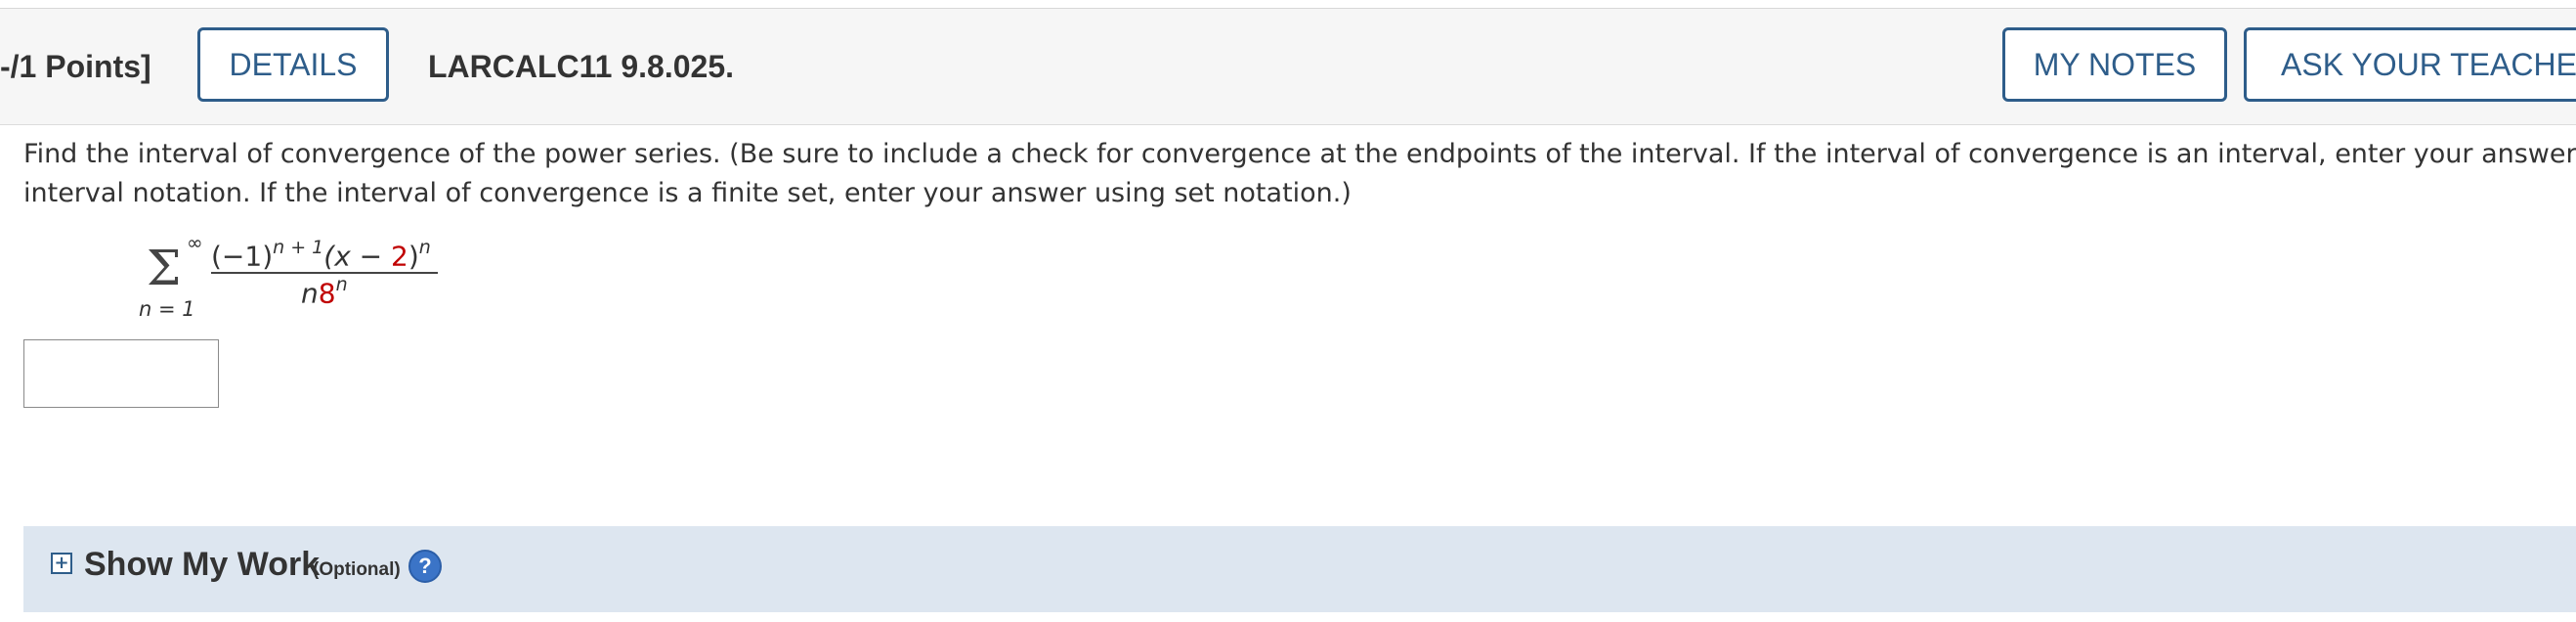 This screenshot has width=2576, height=622. What do you see at coordinates (195, 242) in the screenshot?
I see `upper-limit: ∞` at bounding box center [195, 242].